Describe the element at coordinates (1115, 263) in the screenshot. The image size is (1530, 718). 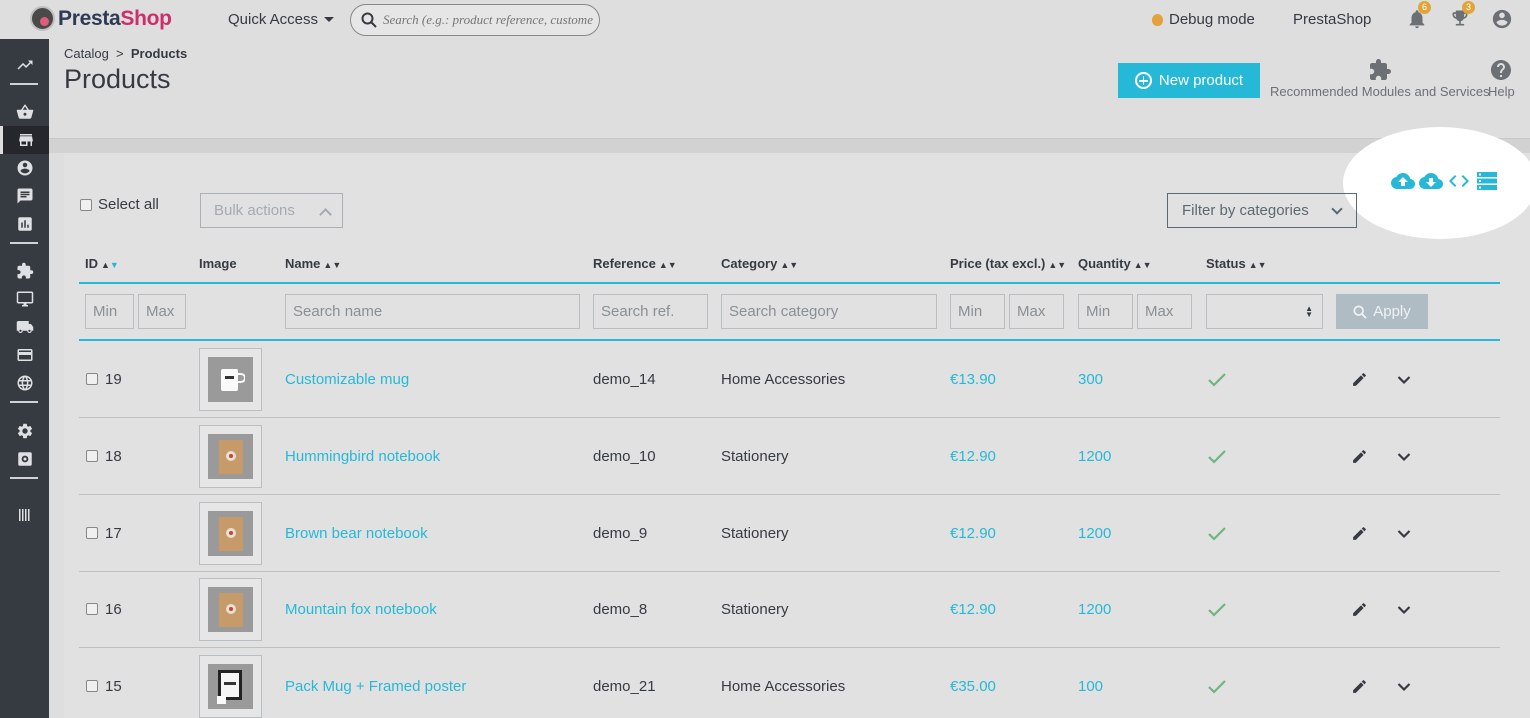
I see `column-header-quantity: Quantity ▲▼` at that location.